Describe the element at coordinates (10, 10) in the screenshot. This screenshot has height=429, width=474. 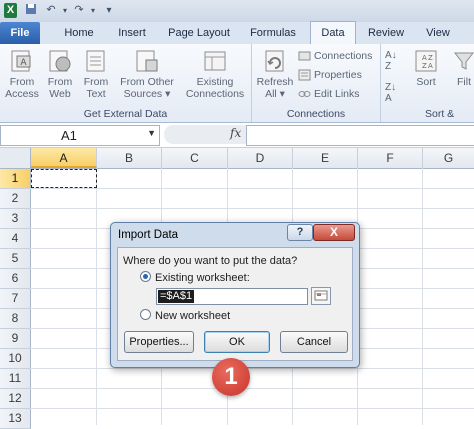
I see `excel-app-icon: X` at that location.